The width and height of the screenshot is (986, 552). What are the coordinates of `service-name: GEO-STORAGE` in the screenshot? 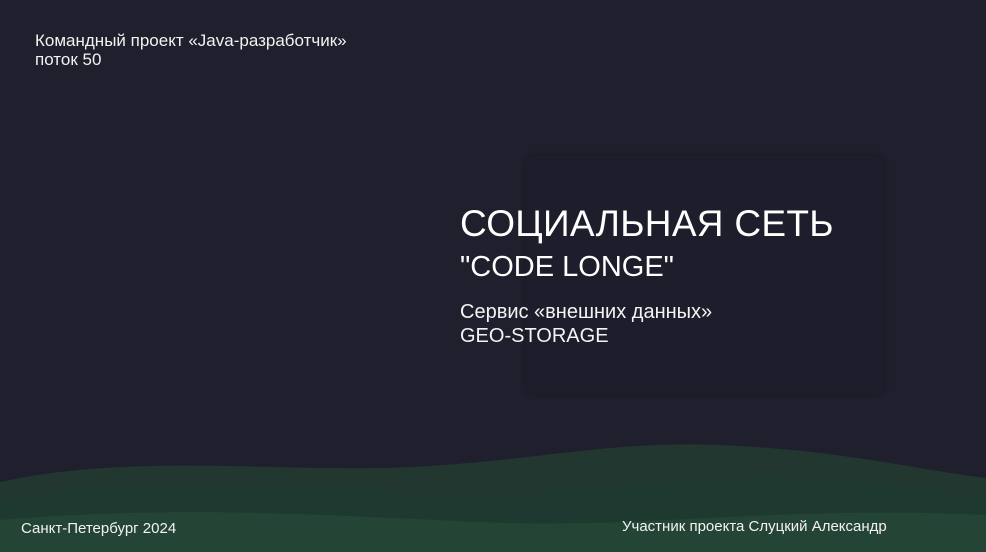 It's located at (534, 336).